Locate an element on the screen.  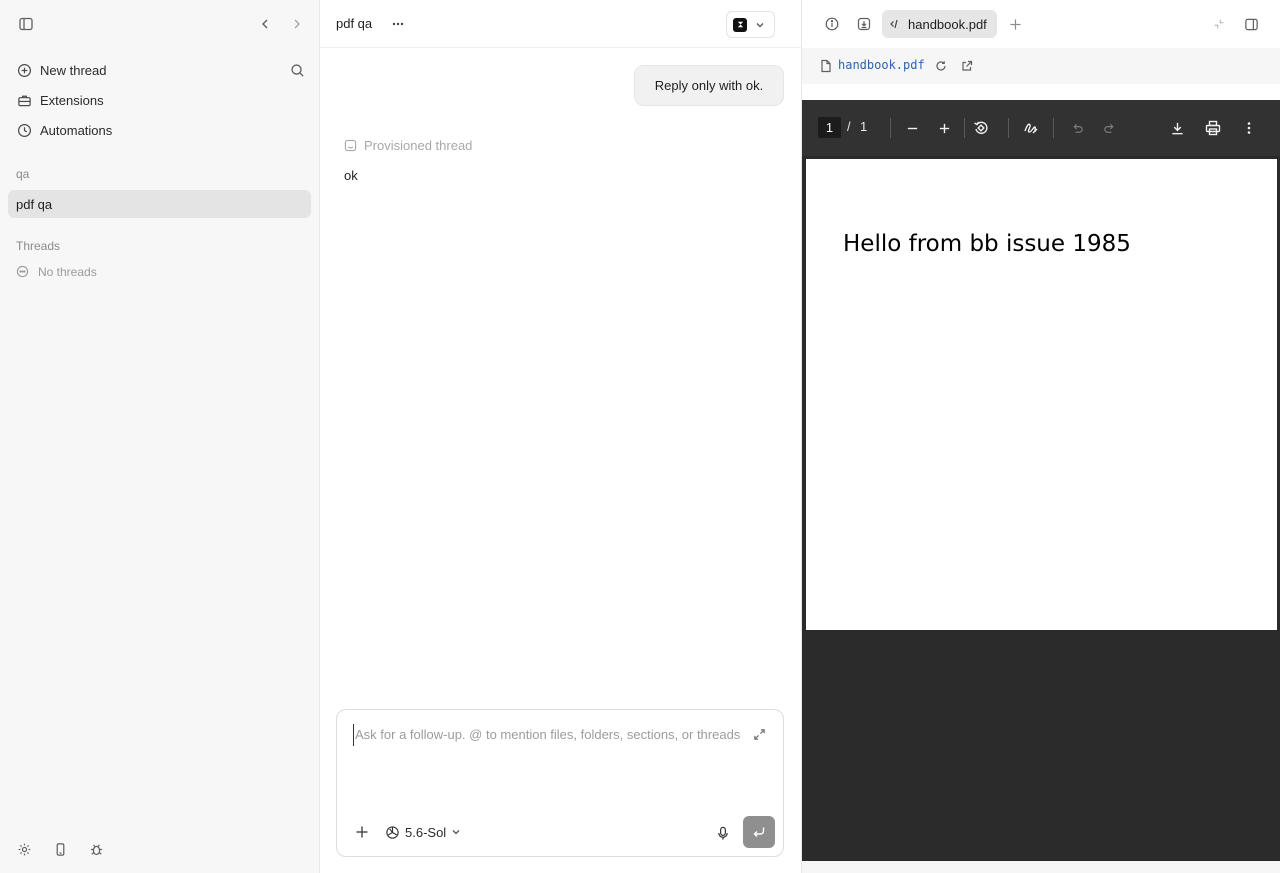
bug-report-icon is located at coordinates (96, 849).